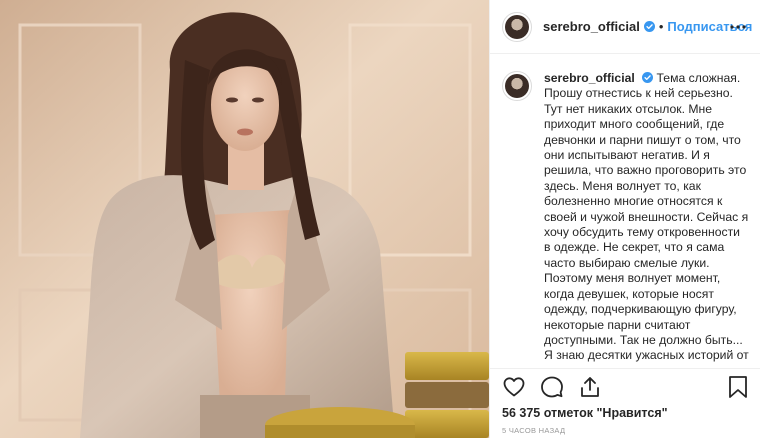 The width and height of the screenshot is (760, 438). What do you see at coordinates (649, 26) in the screenshot?
I see `verified-badge-icon` at bounding box center [649, 26].